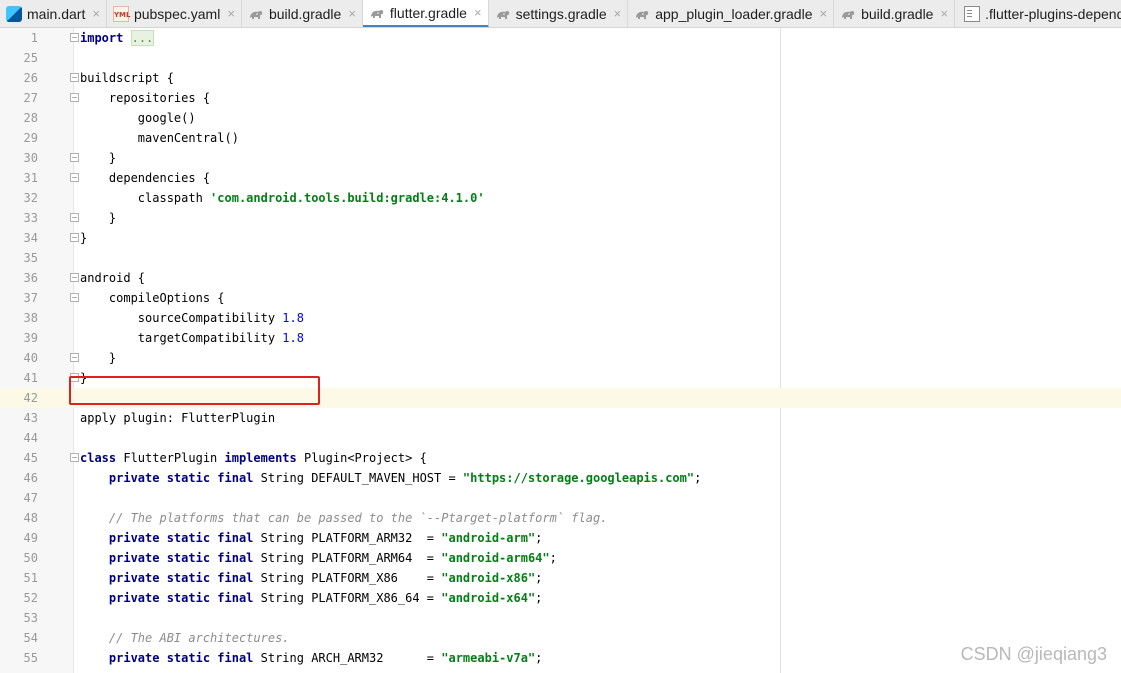 This screenshot has width=1121, height=673. What do you see at coordinates (178, 418) in the screenshot?
I see `code-token: apply plugin: FlutterPlugin` at bounding box center [178, 418].